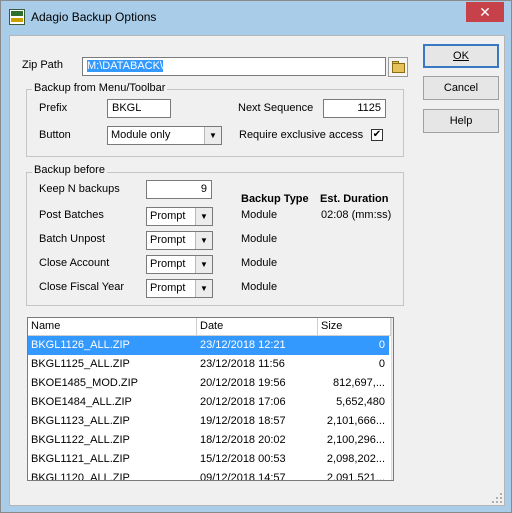 This screenshot has height=513, width=512. I want to click on menu-toolbar-group-title: Backup from Menu/Toolbar, so click(100, 88).